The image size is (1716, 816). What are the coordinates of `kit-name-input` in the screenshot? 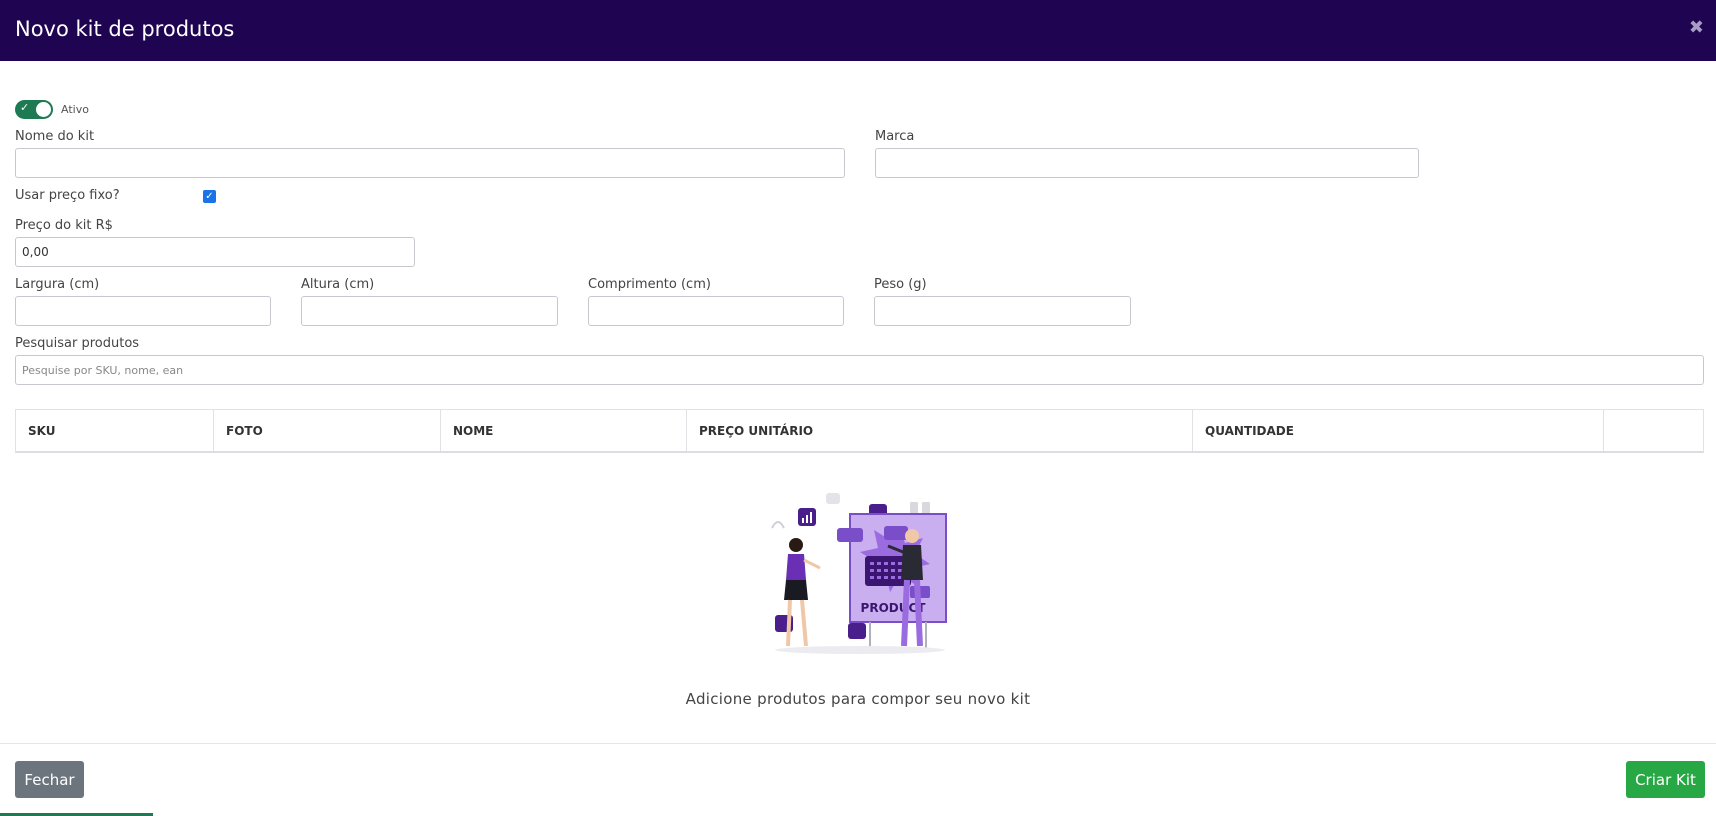 It's located at (430, 163).